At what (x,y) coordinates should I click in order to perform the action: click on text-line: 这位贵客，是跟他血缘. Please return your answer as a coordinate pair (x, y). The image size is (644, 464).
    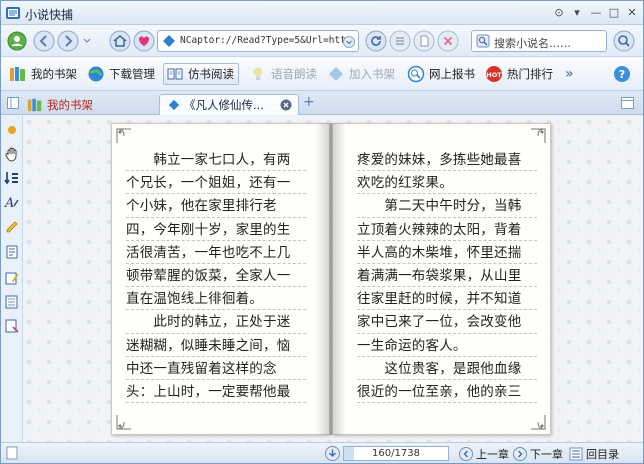
    Looking at the image, I should click on (447, 368).